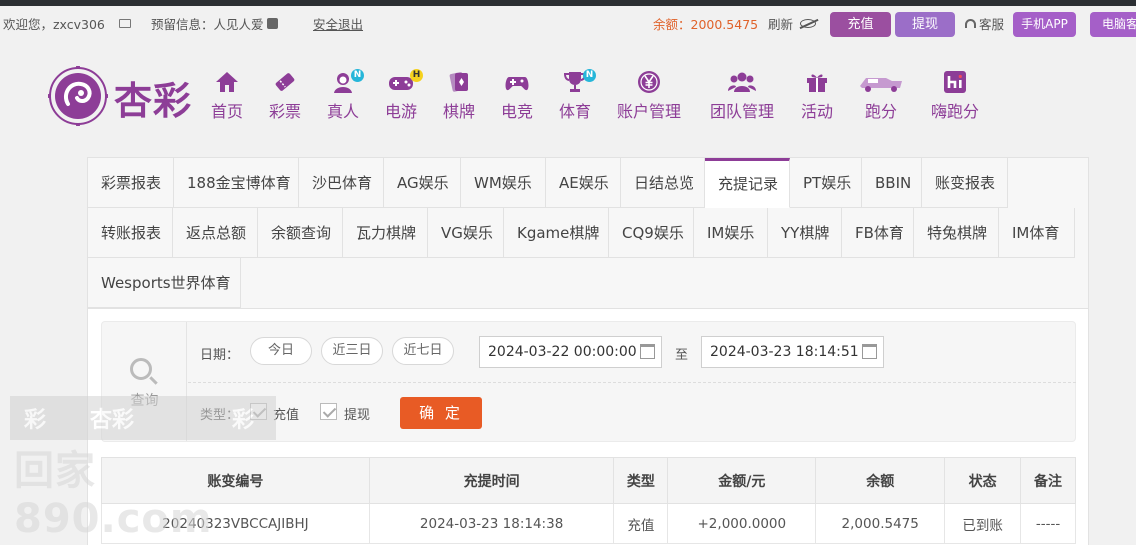 The width and height of the screenshot is (1136, 545). What do you see at coordinates (352, 351) in the screenshot?
I see `quick-3days-button: 近三日` at bounding box center [352, 351].